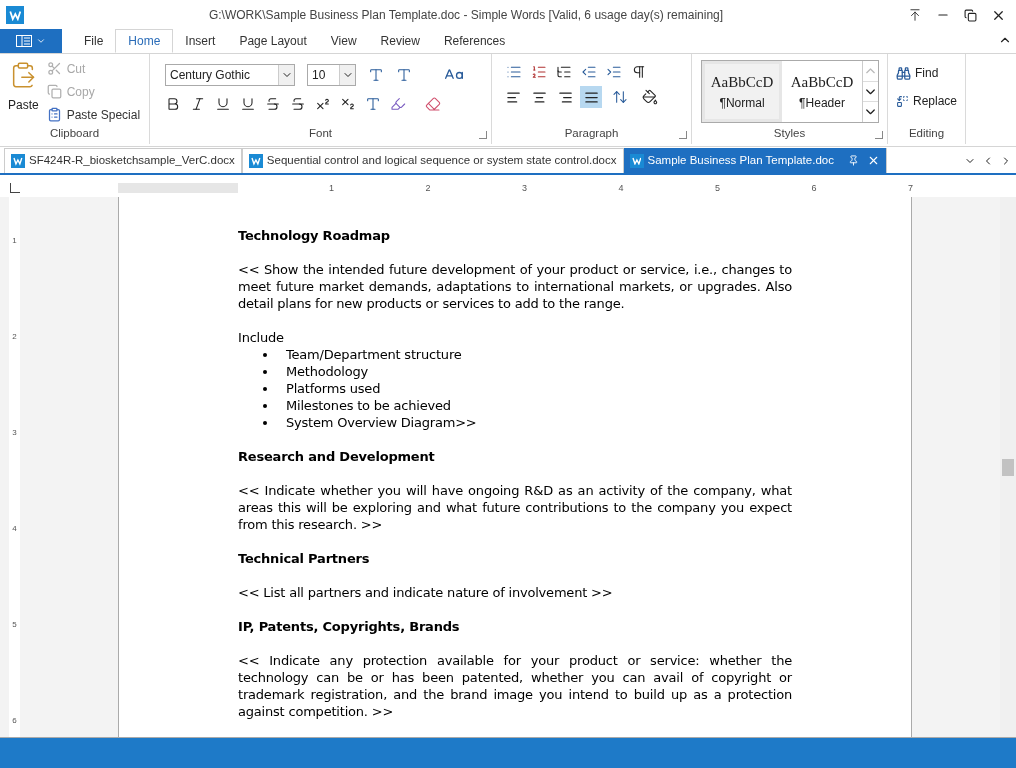  I want to click on grow-font-icon, so click(376, 75).